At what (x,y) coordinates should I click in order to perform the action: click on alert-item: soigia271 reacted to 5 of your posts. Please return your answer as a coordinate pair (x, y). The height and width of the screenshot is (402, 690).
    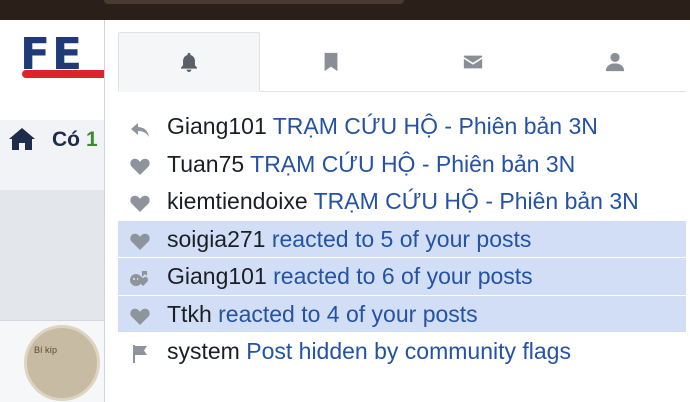
    Looking at the image, I should click on (402, 238).